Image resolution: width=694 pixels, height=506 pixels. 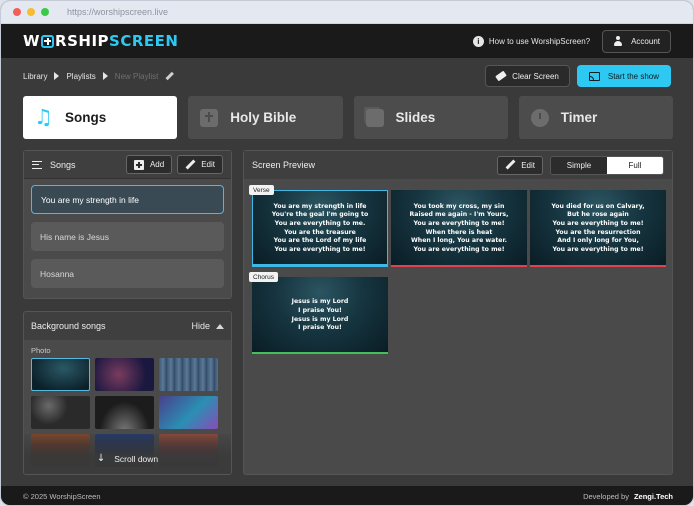 I want to click on chevron-up-icon, so click(x=220, y=326).